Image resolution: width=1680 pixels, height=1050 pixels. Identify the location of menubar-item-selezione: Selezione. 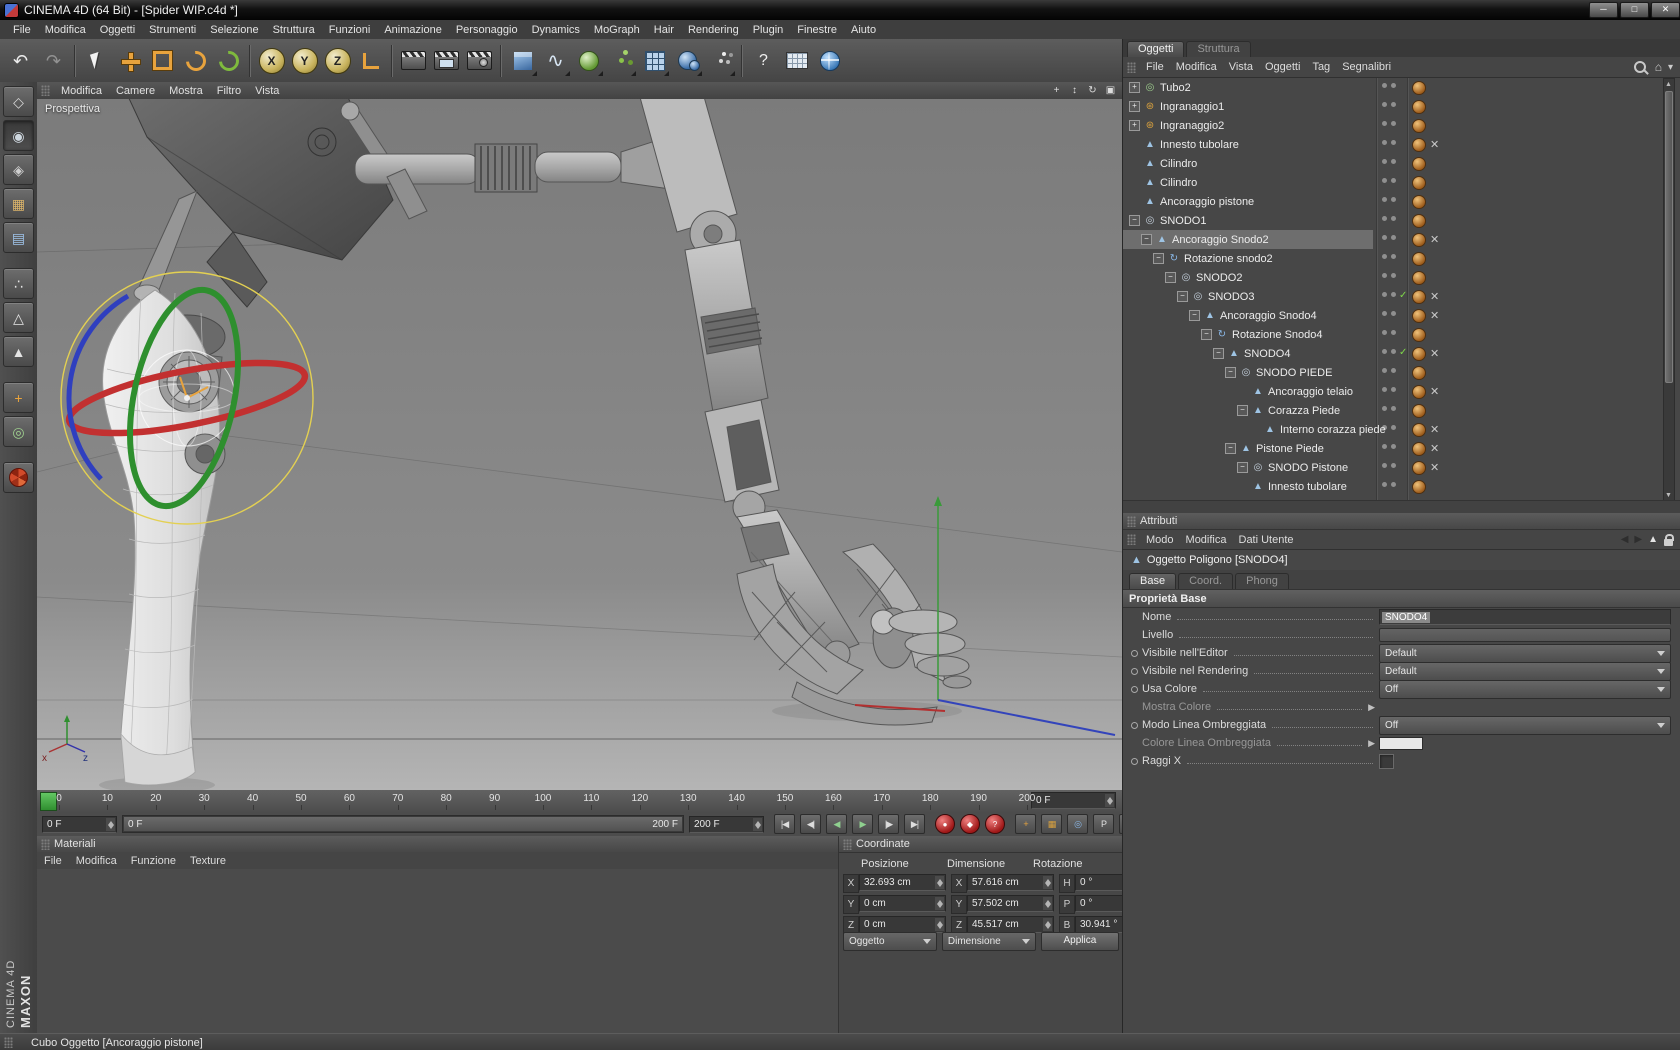
(234, 30).